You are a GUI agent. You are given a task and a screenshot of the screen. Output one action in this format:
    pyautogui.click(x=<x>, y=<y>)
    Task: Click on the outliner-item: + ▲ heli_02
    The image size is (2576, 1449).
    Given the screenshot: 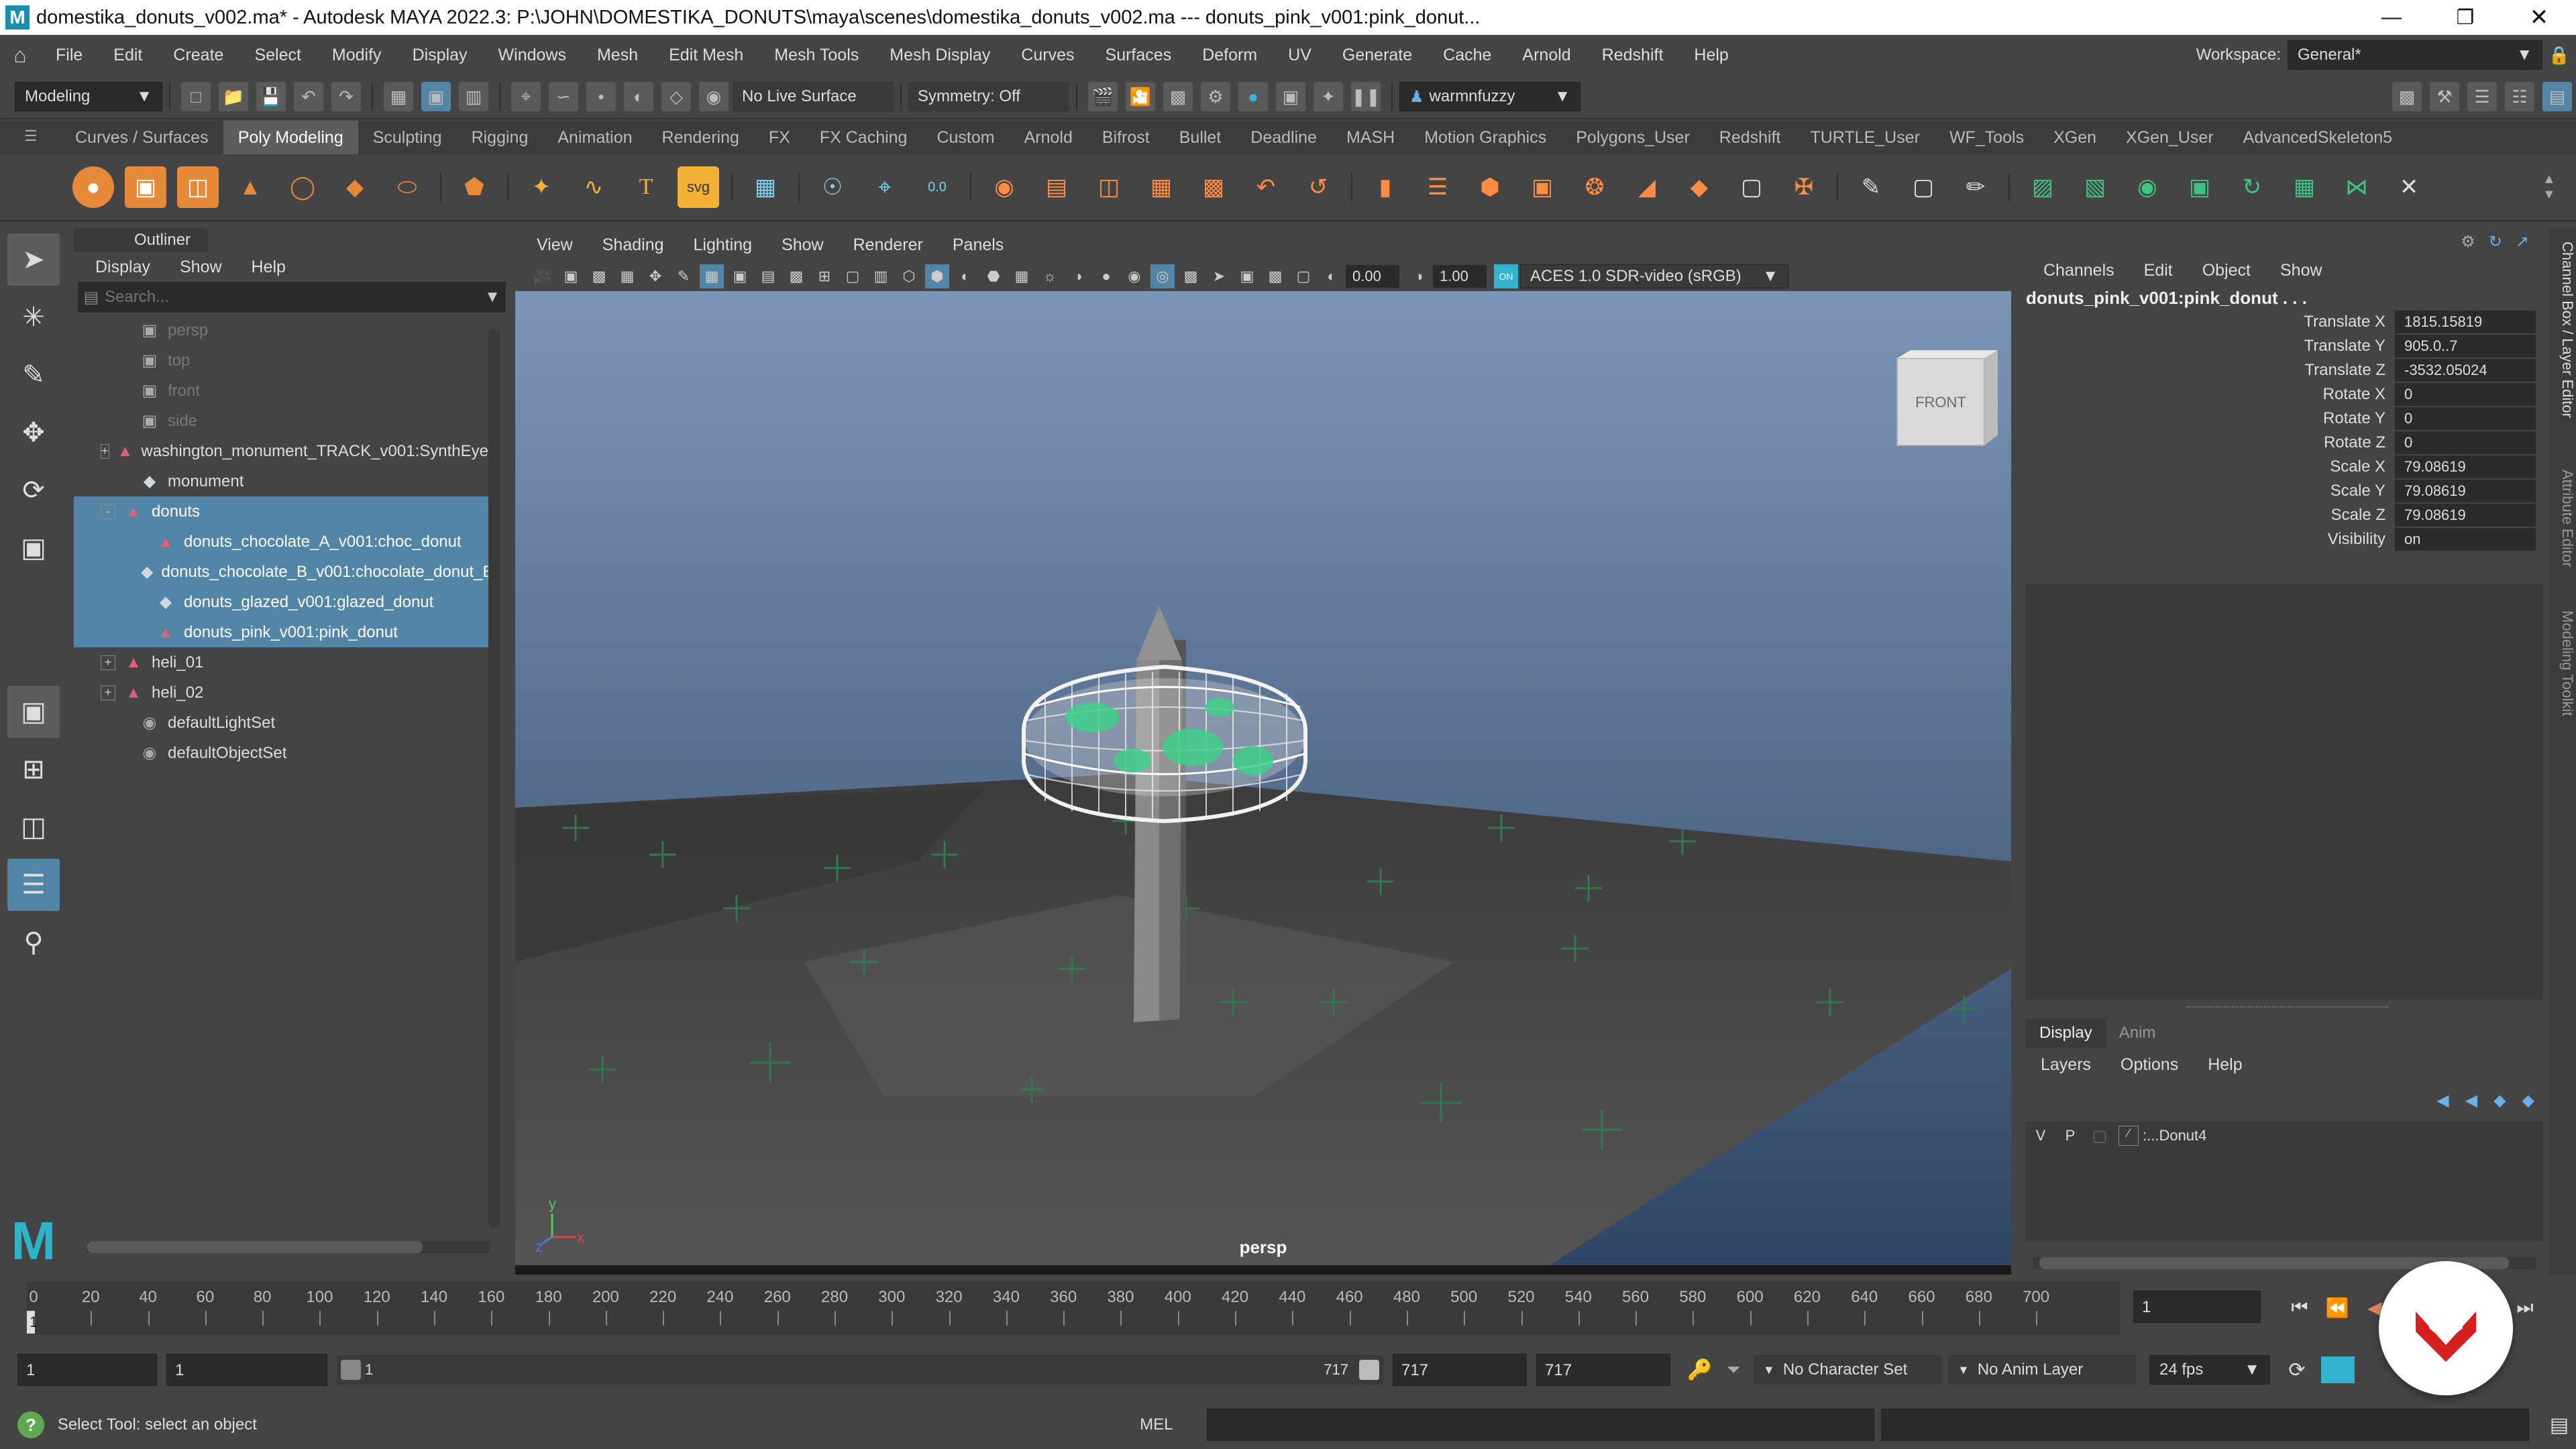 What is the action you would take?
    pyautogui.click(x=281, y=693)
    